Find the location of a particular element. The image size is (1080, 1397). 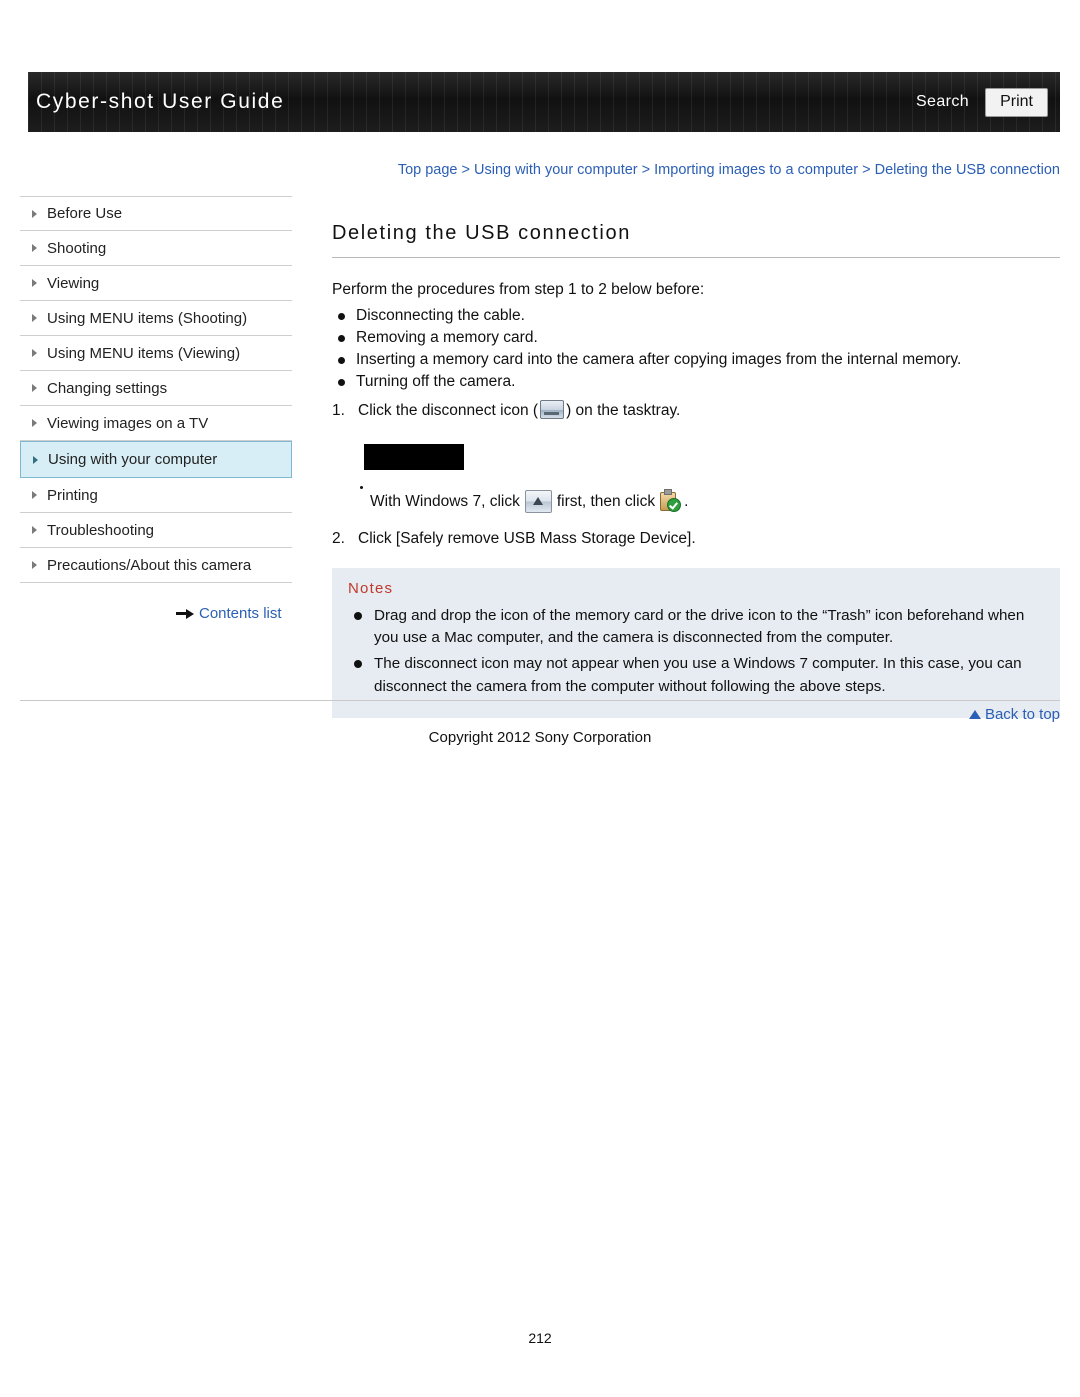

sidebar-item-label: Troubleshooting is located at coordinates (101, 530).